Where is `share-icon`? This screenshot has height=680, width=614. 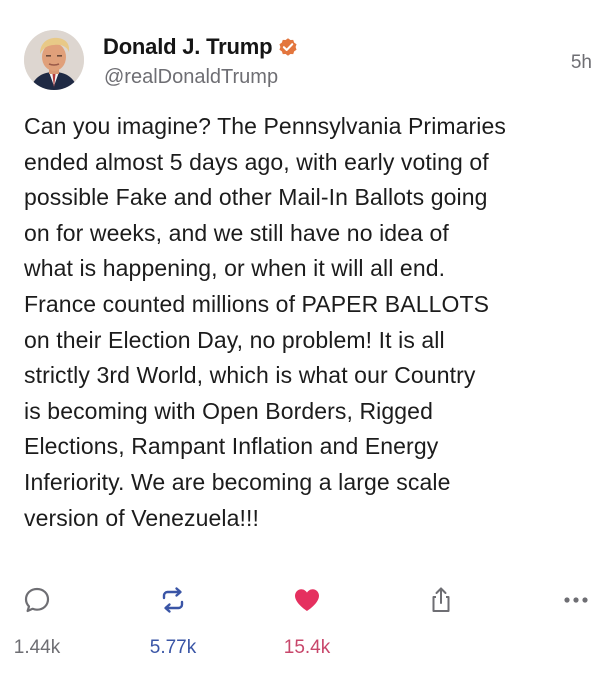 share-icon is located at coordinates (441, 600).